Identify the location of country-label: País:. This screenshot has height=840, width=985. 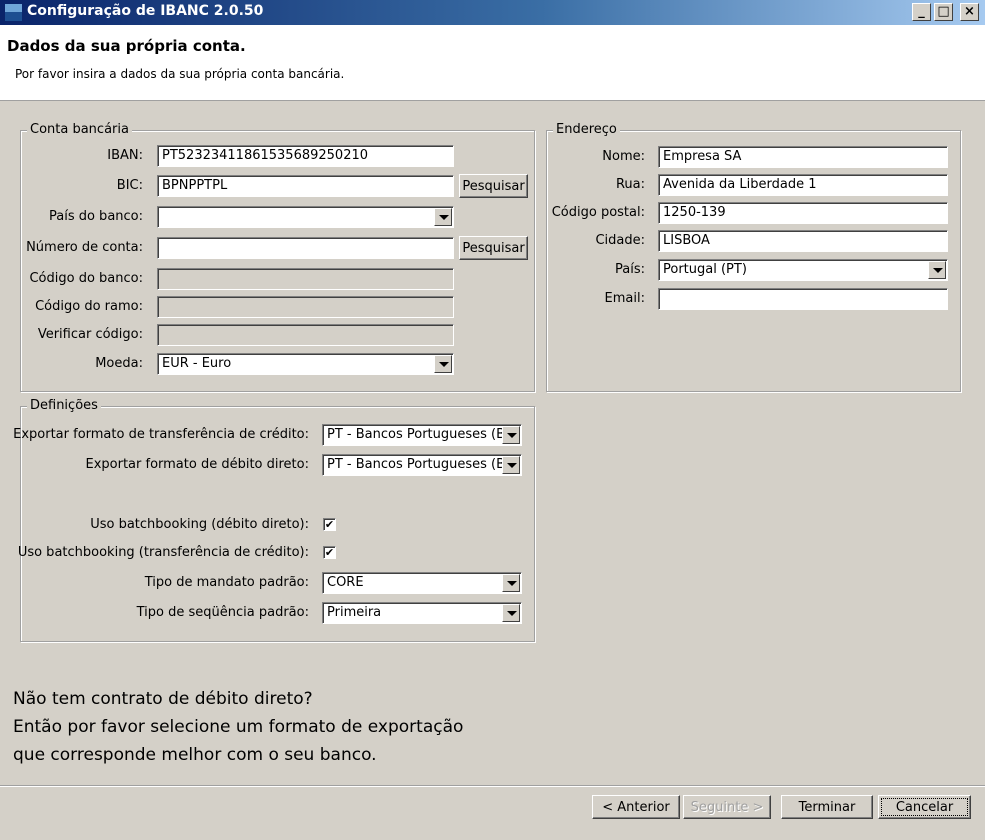
(630, 269).